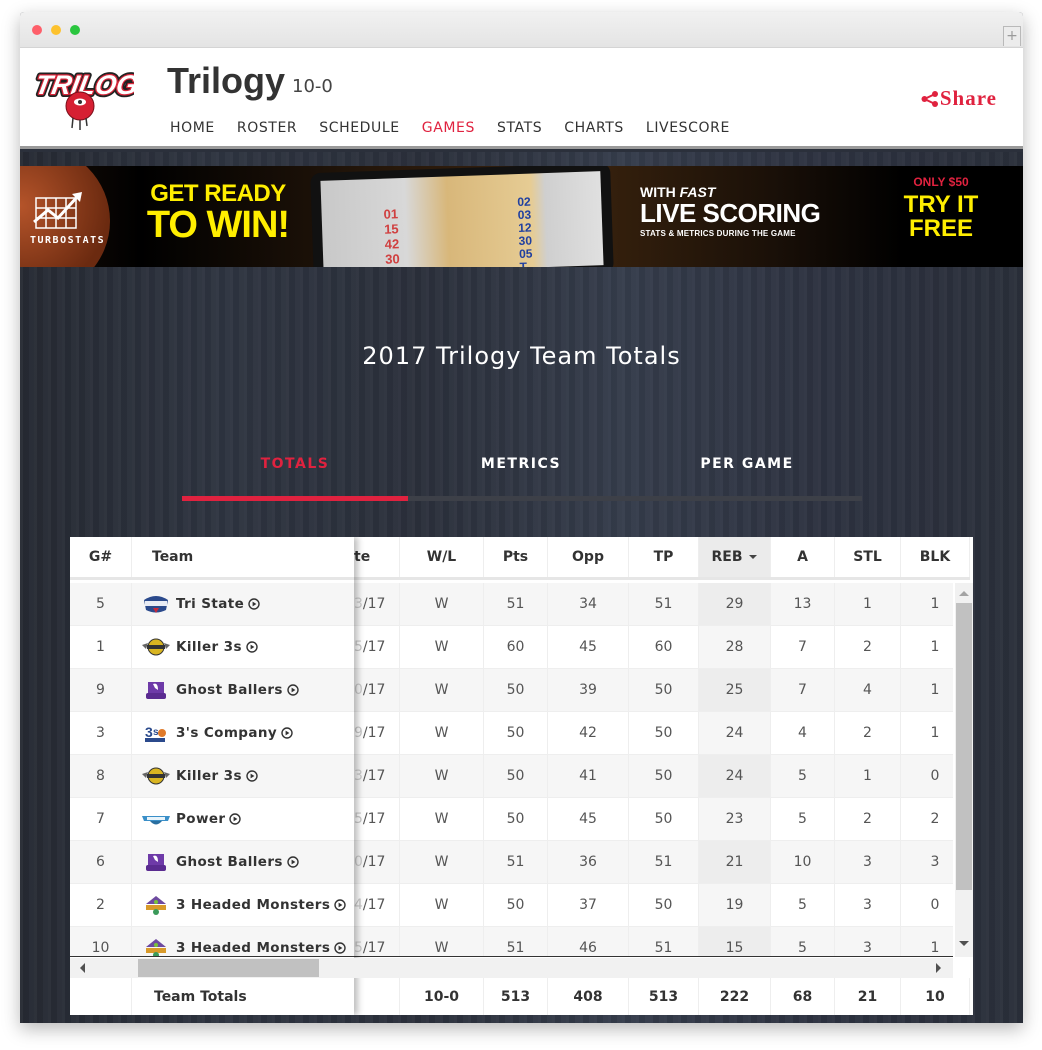 The image size is (1042, 1050). What do you see at coordinates (101, 733) in the screenshot?
I see `cell-game-number: 3` at bounding box center [101, 733].